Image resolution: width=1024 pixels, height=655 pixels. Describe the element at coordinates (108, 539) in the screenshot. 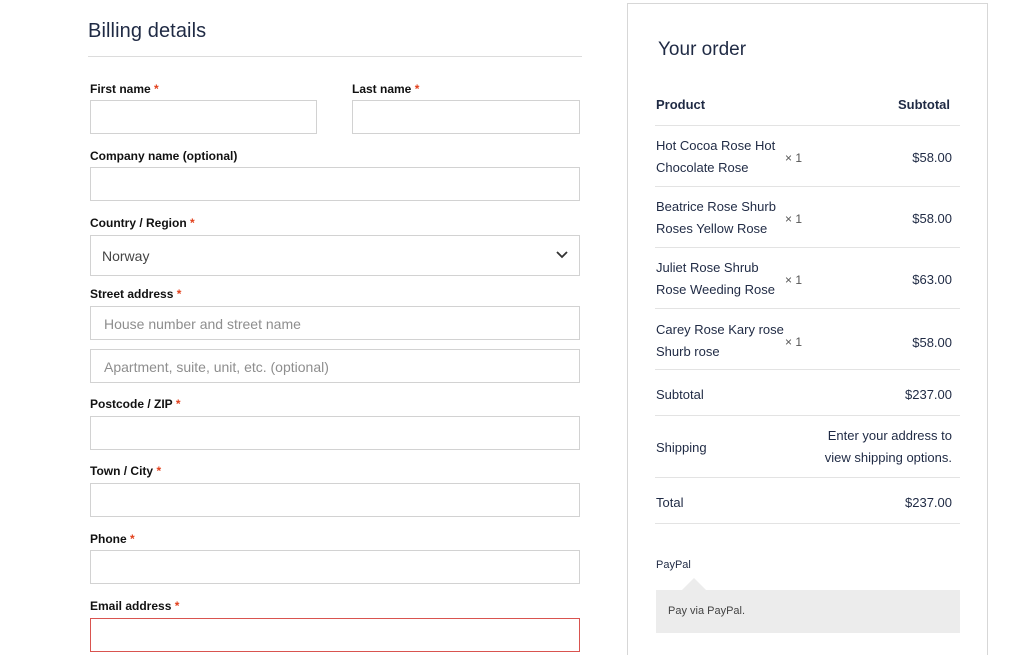

I see `phone-label-text: Phone` at that location.